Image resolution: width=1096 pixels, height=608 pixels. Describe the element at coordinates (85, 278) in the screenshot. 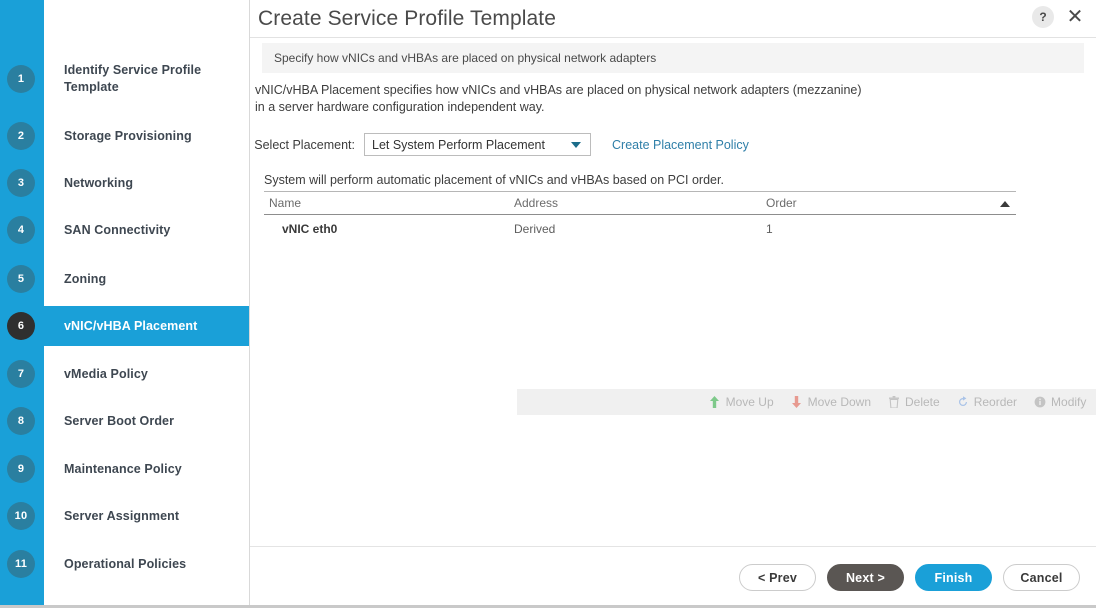

I see `sidebar-item-label: Zoning` at that location.